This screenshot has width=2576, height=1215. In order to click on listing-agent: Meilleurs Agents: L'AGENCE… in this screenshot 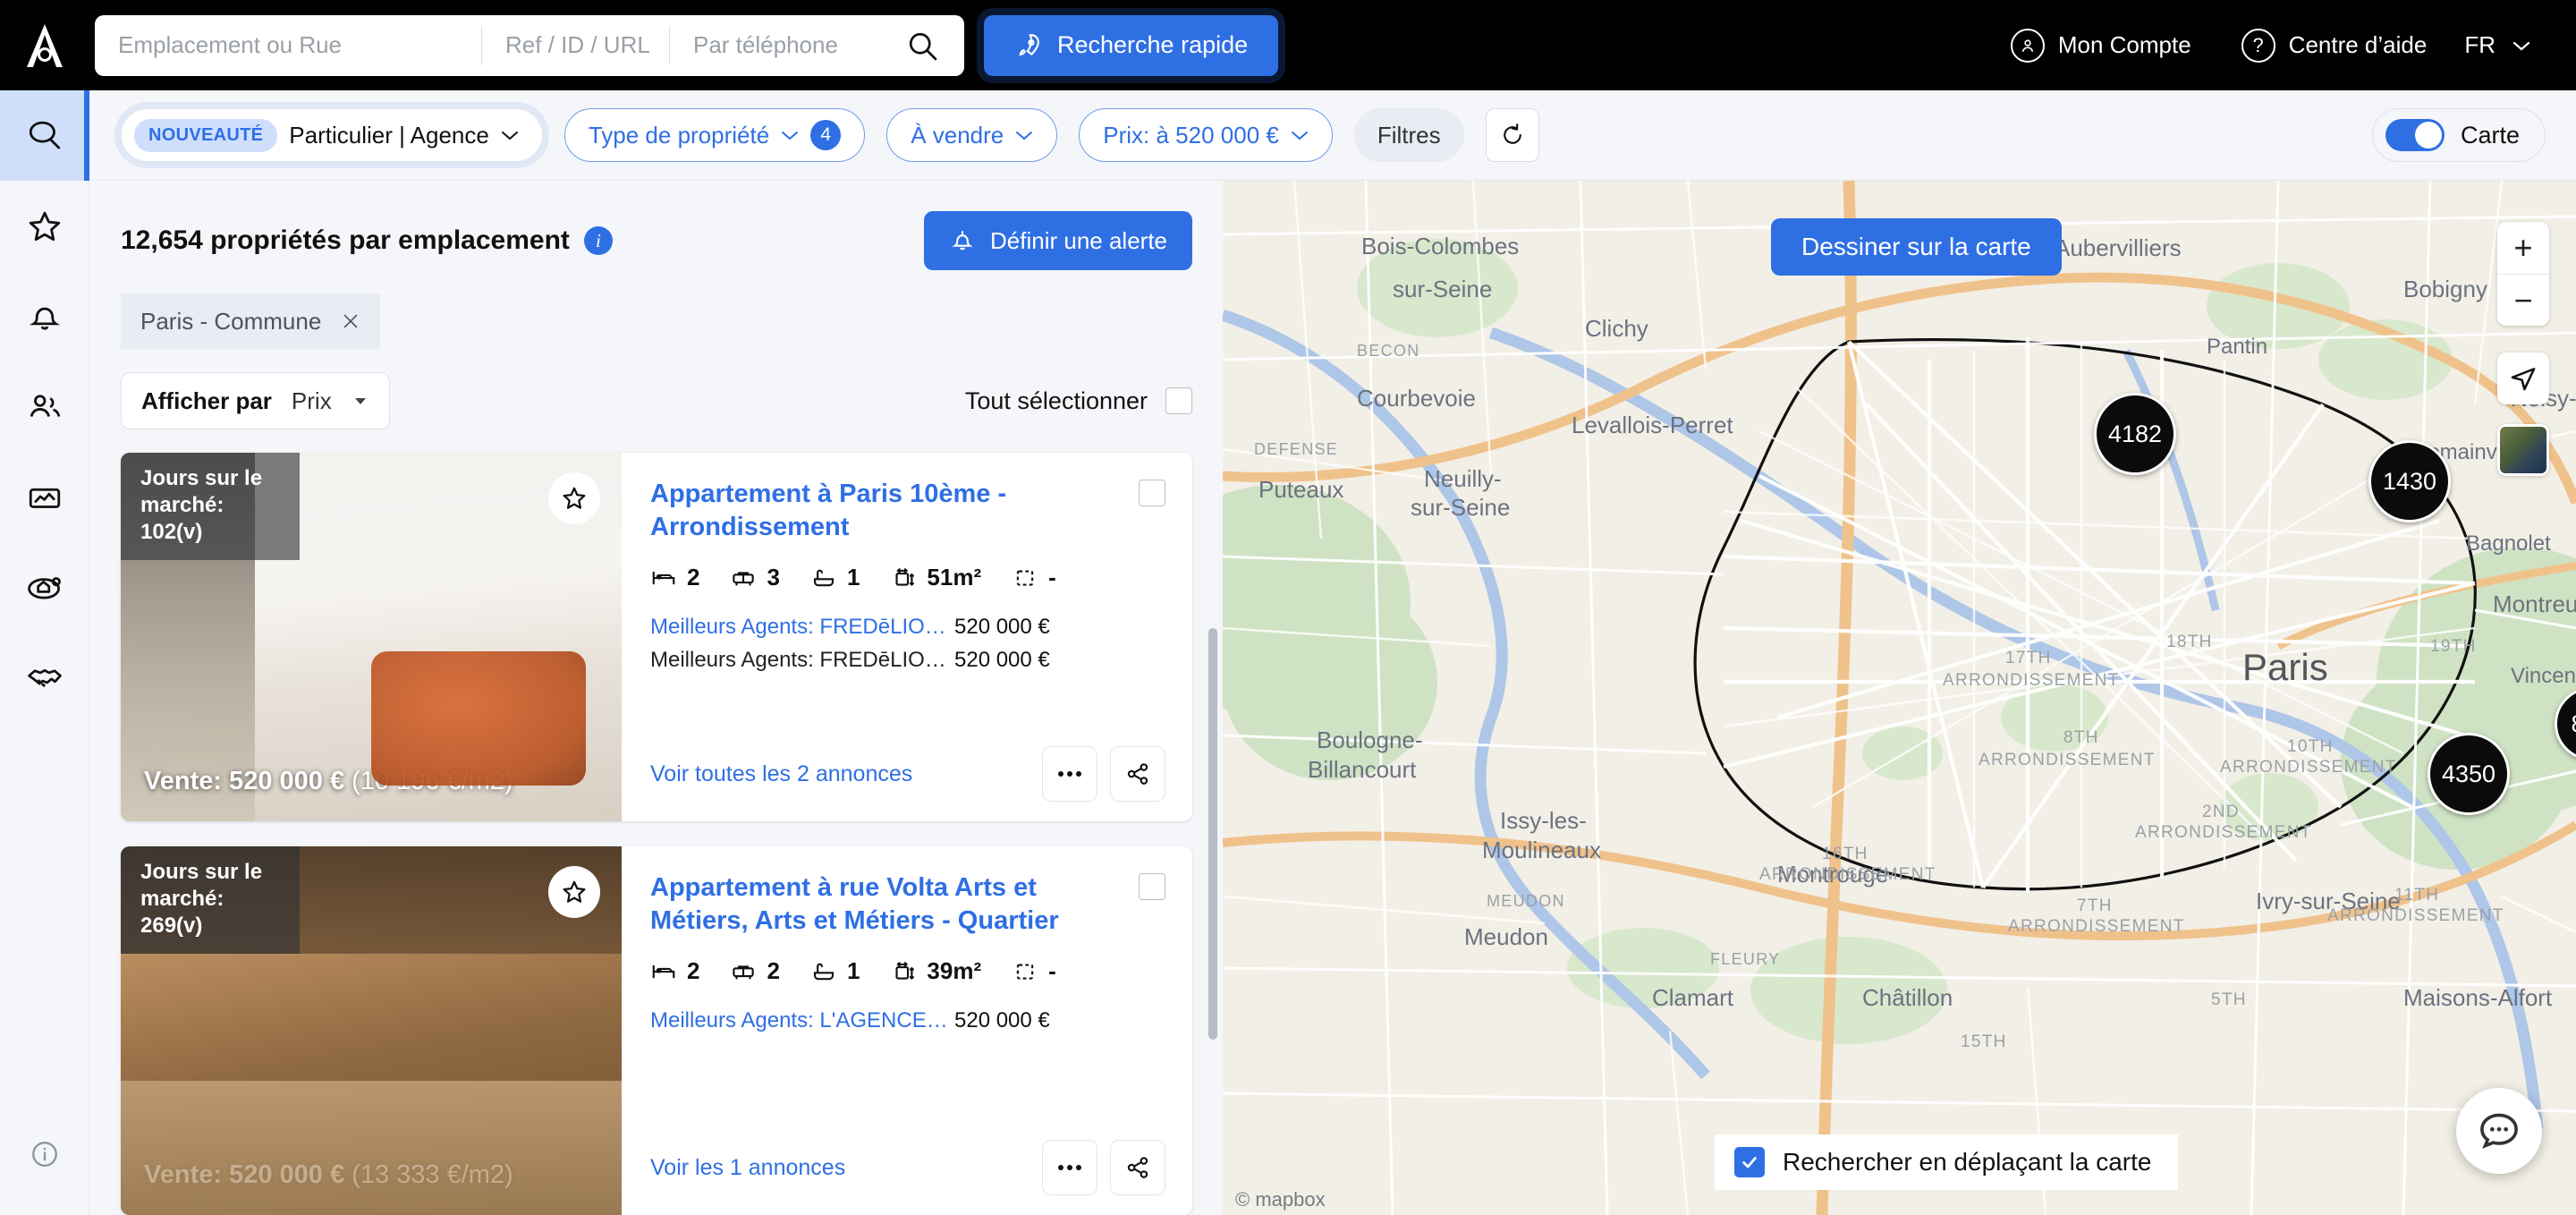, I will do `click(802, 1021)`.